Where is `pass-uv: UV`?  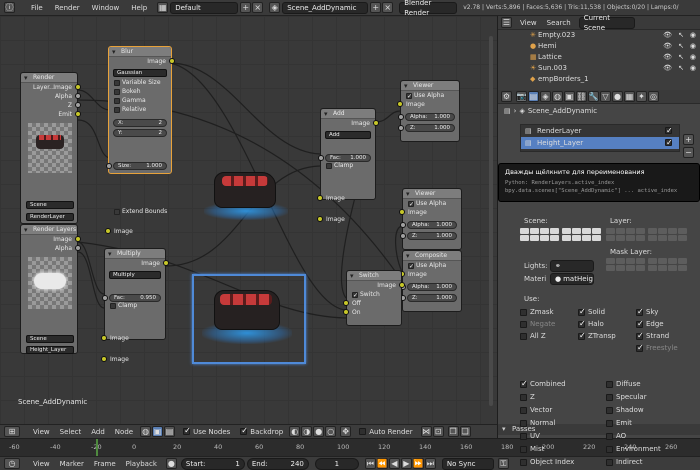 pass-uv: UV is located at coordinates (560, 438).